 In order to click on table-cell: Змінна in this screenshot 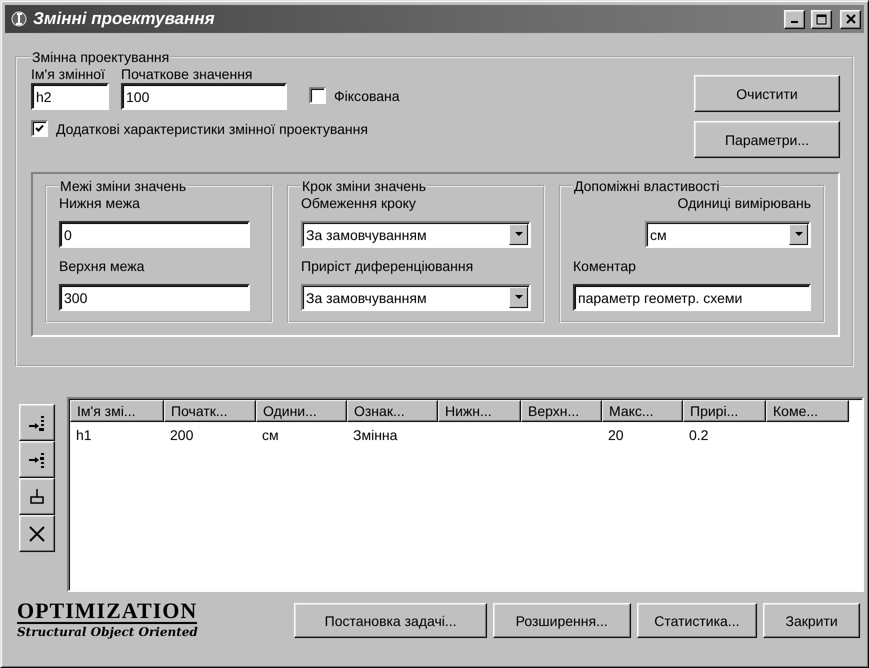, I will do `click(375, 435)`.